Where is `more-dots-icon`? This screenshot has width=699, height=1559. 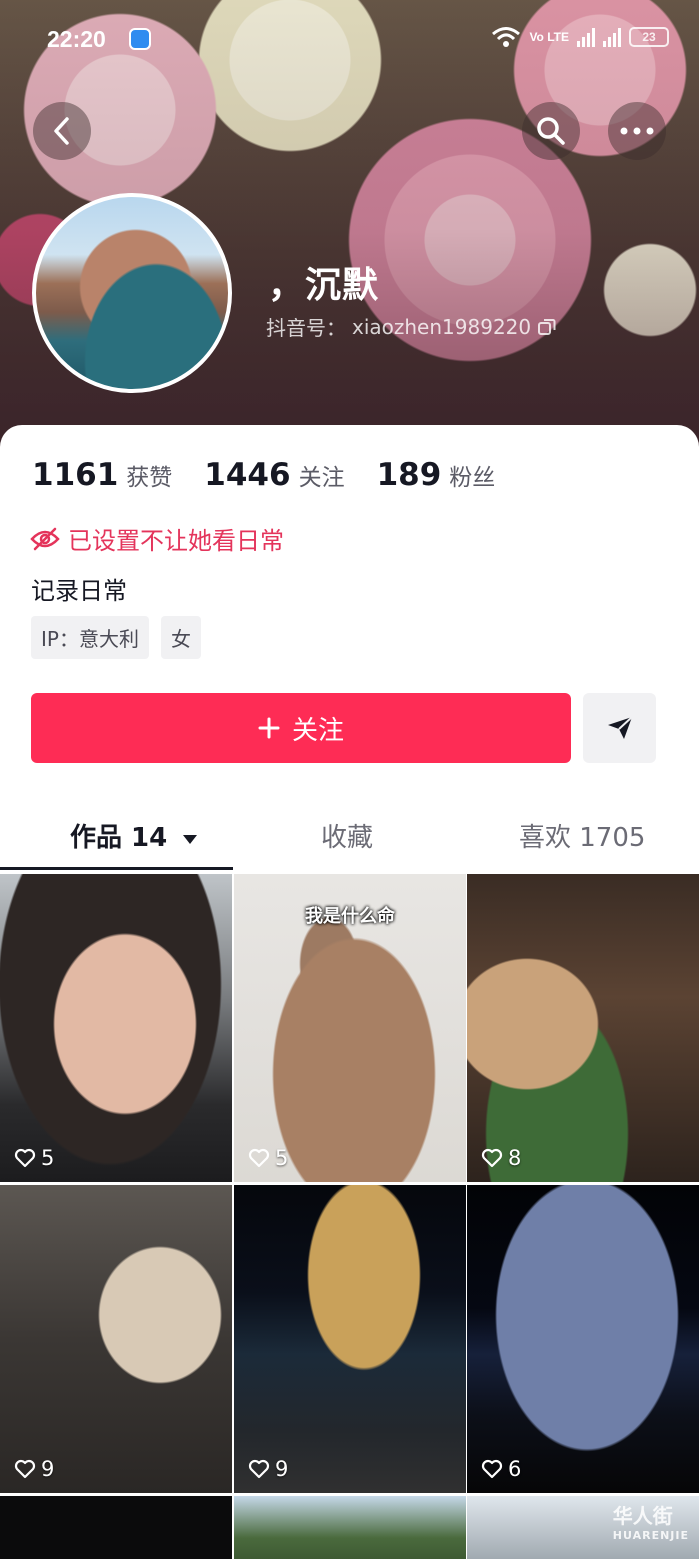
more-dots-icon is located at coordinates (637, 131).